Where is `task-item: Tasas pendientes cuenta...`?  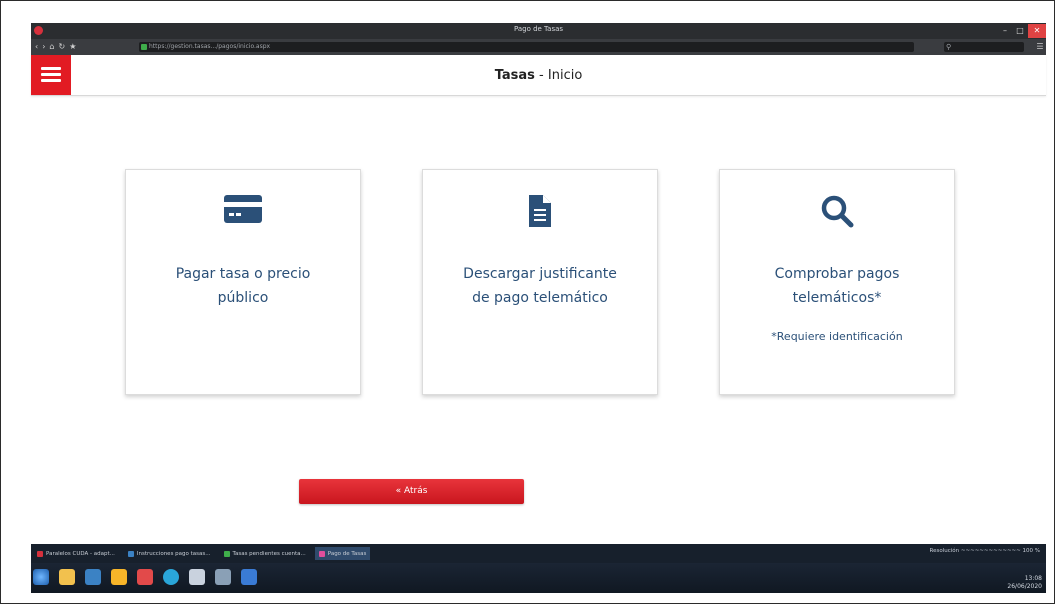
task-item: Tasas pendientes cuenta... is located at coordinates (265, 553).